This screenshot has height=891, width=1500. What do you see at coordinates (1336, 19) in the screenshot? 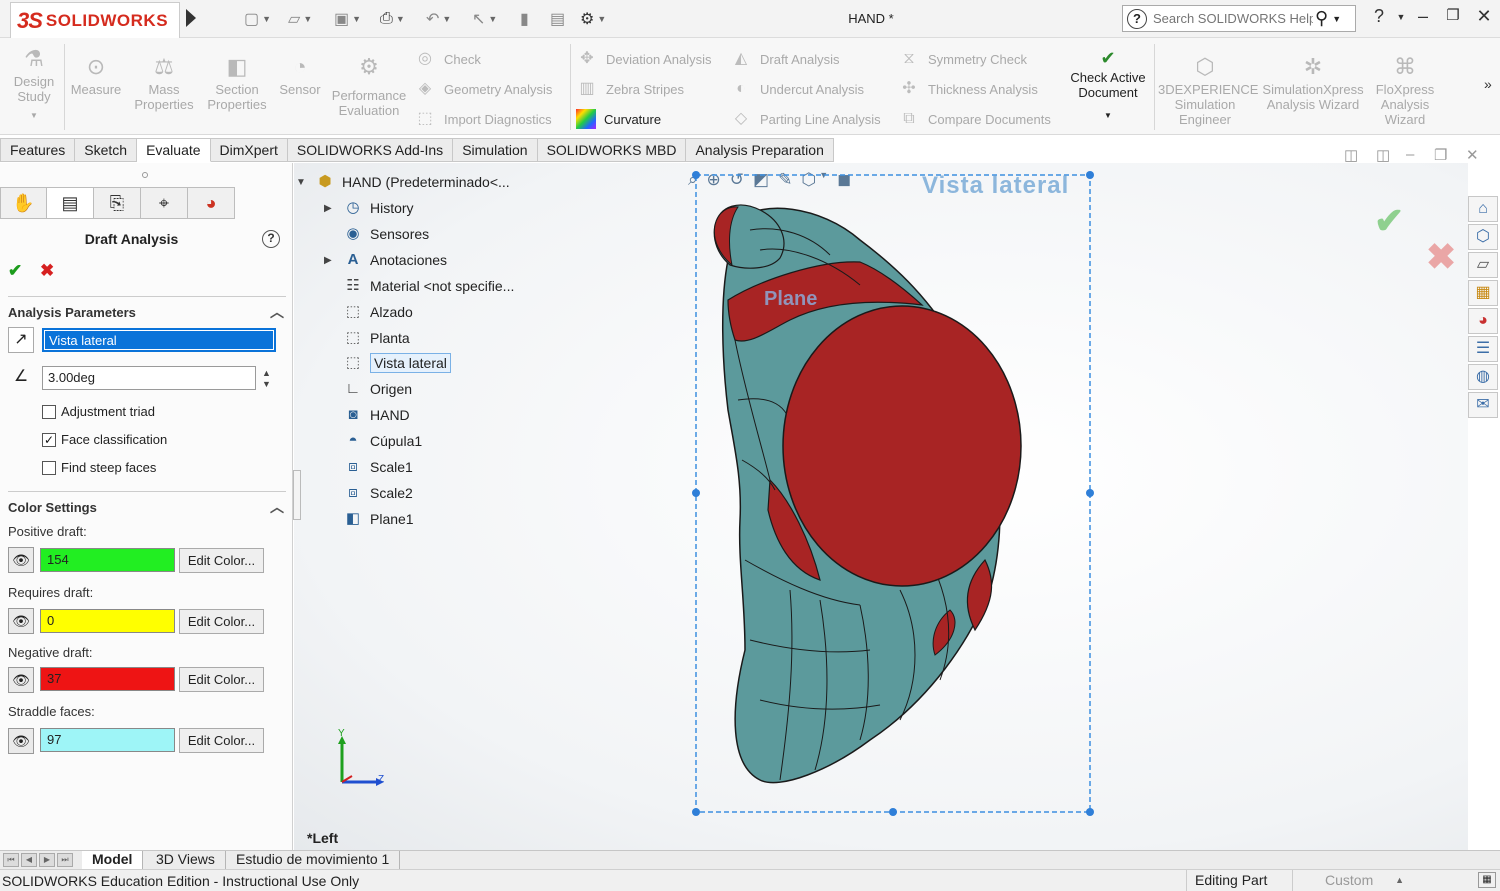
I see `search-dropdown-icon: ▼` at bounding box center [1336, 19].